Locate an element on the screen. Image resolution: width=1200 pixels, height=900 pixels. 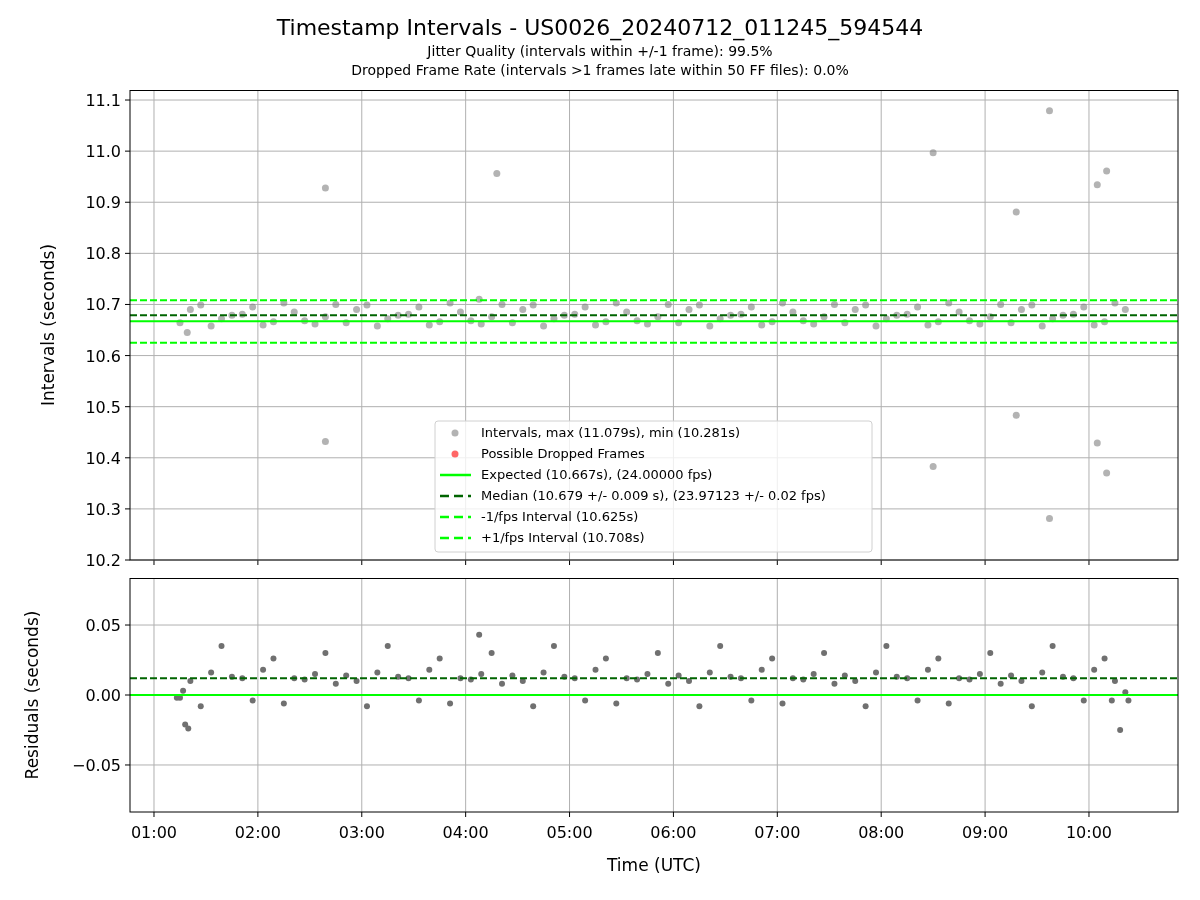
tick-label: 0.00 is located at coordinates (103, 695).